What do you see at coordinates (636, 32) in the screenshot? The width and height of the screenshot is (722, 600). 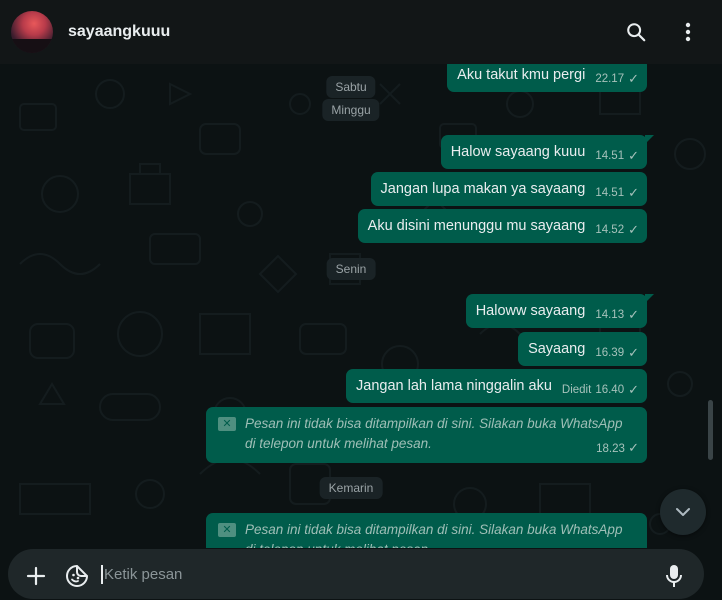 I see `search-icon` at bounding box center [636, 32].